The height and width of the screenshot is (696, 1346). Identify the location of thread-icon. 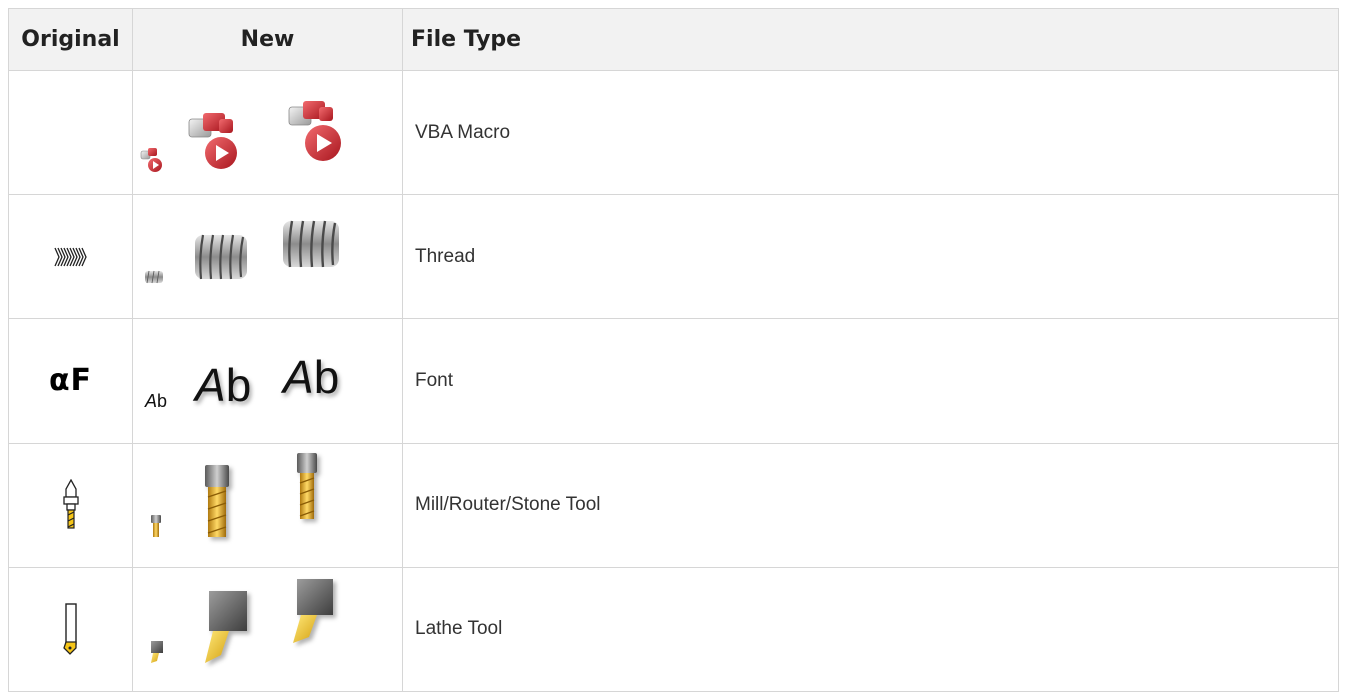
(242, 251).